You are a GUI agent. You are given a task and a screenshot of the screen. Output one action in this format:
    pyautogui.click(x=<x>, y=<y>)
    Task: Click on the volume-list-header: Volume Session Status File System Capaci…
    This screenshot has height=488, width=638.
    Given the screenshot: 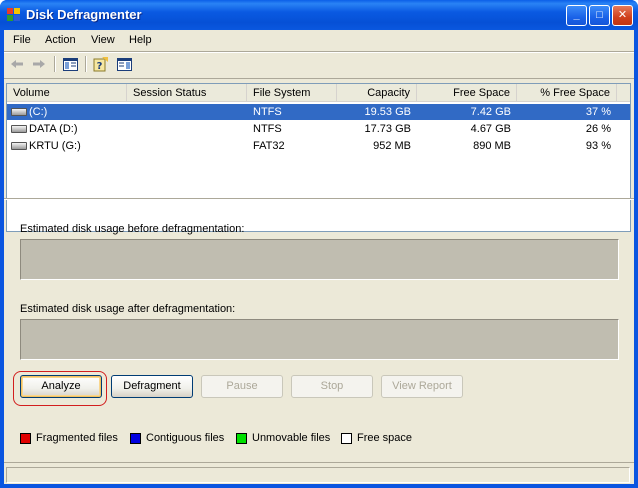 What is the action you would take?
    pyautogui.click(x=318, y=93)
    